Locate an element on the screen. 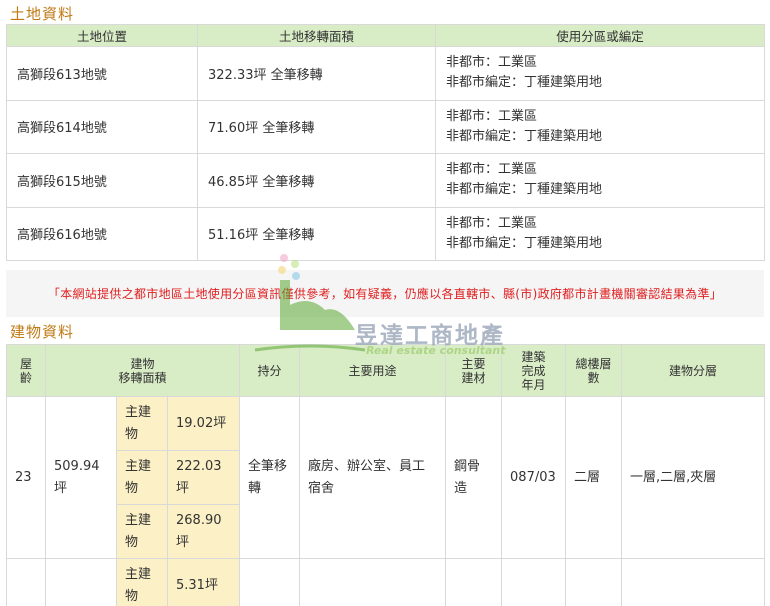 Image resolution: width=770 pixels, height=606 pixels. header-transfer-area: 建物 移轉面積 is located at coordinates (142, 370).